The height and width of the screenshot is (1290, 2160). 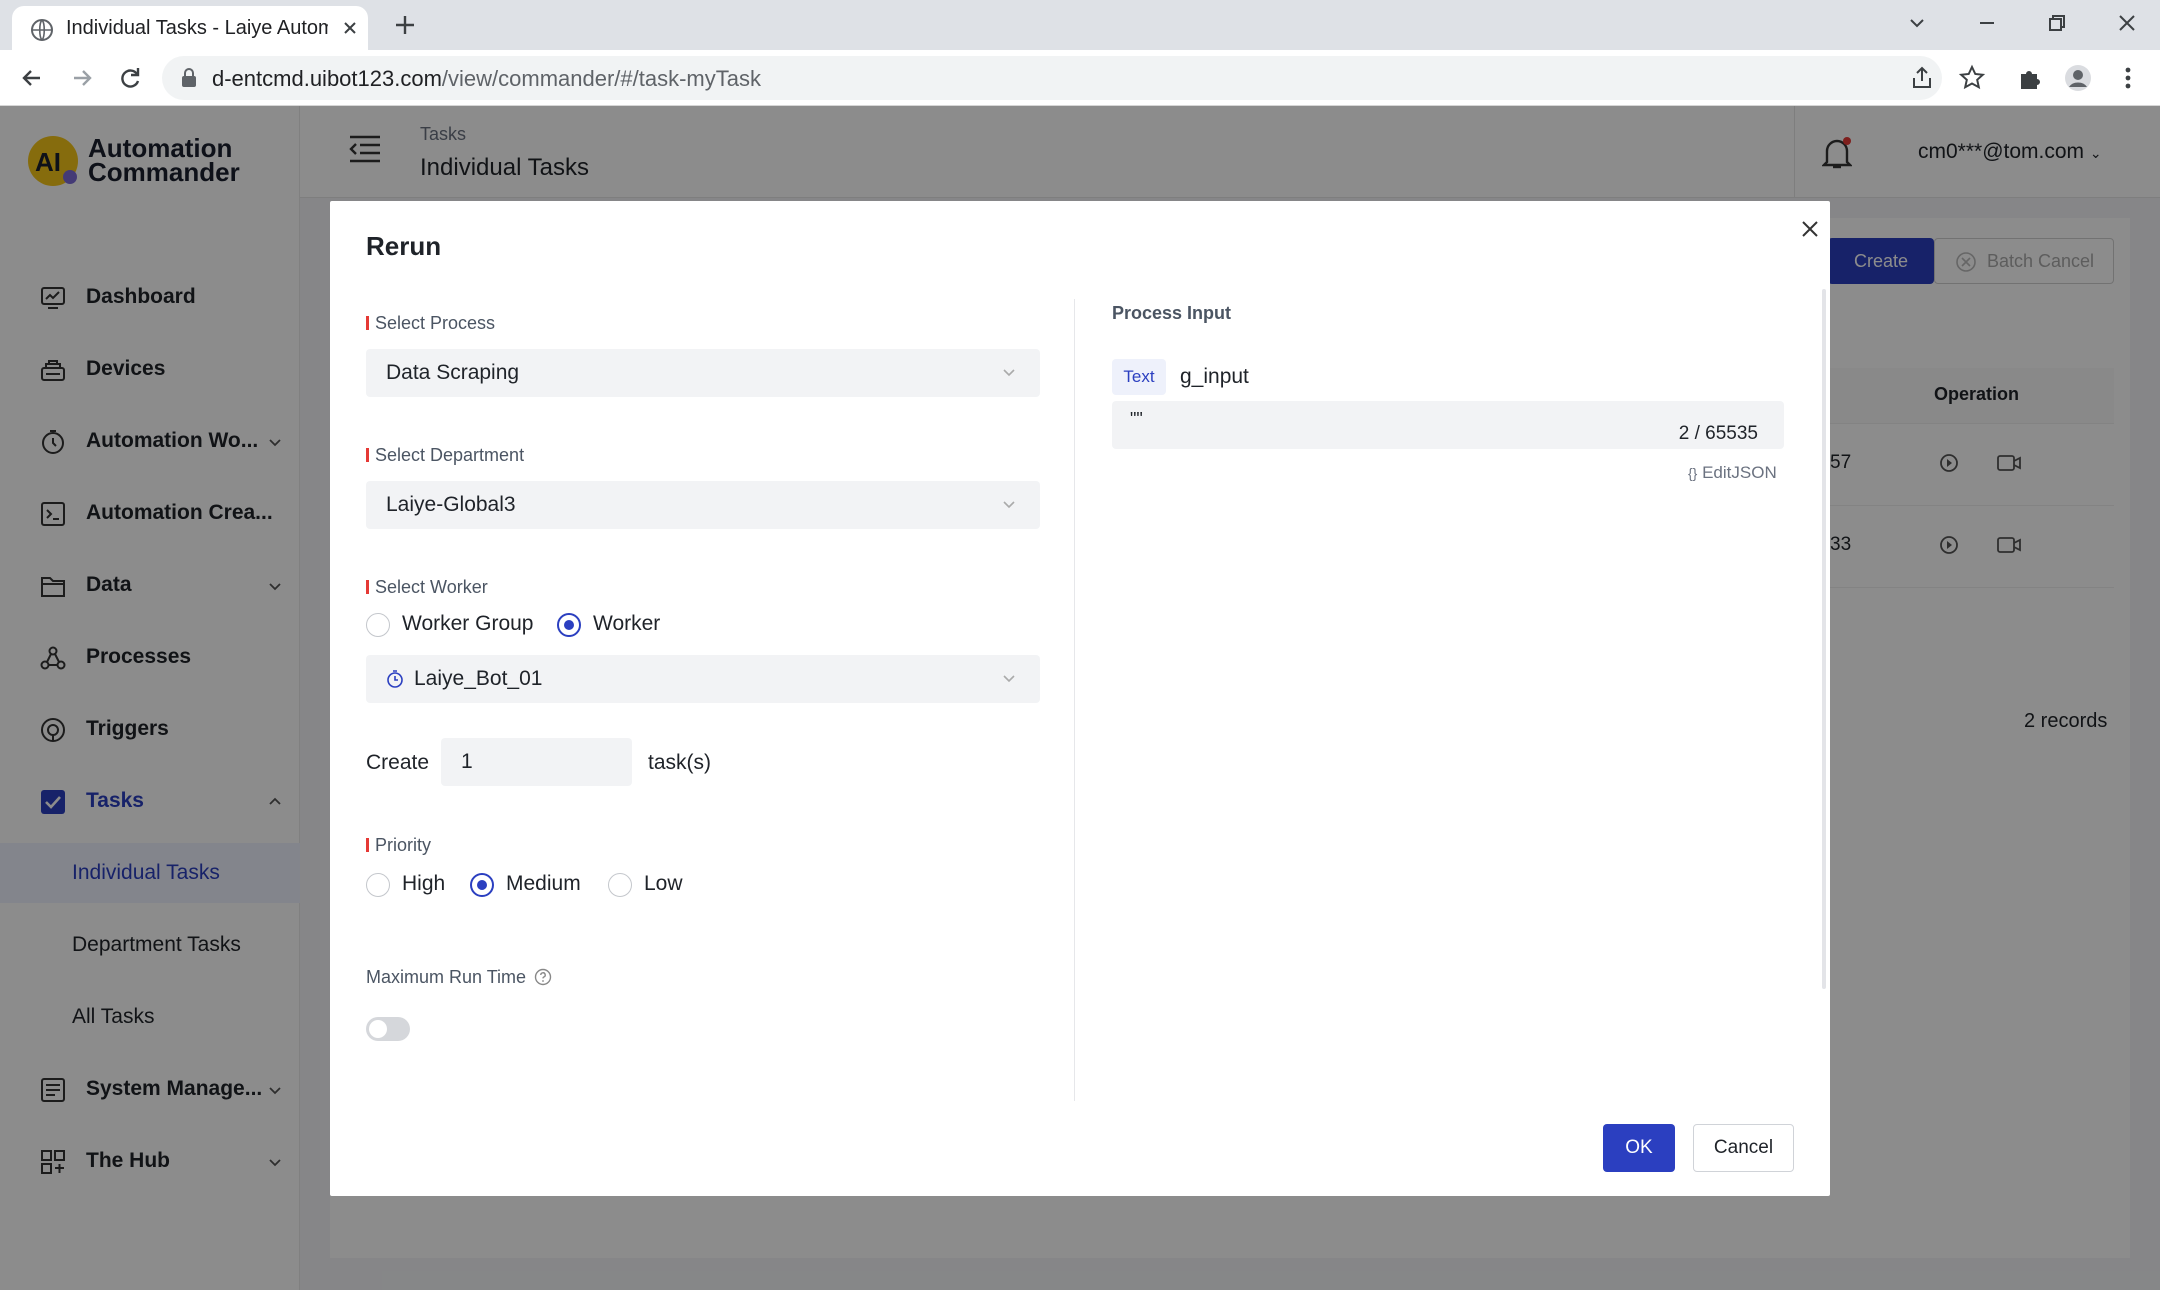 What do you see at coordinates (350, 28) in the screenshot?
I see `tab-close-icon` at bounding box center [350, 28].